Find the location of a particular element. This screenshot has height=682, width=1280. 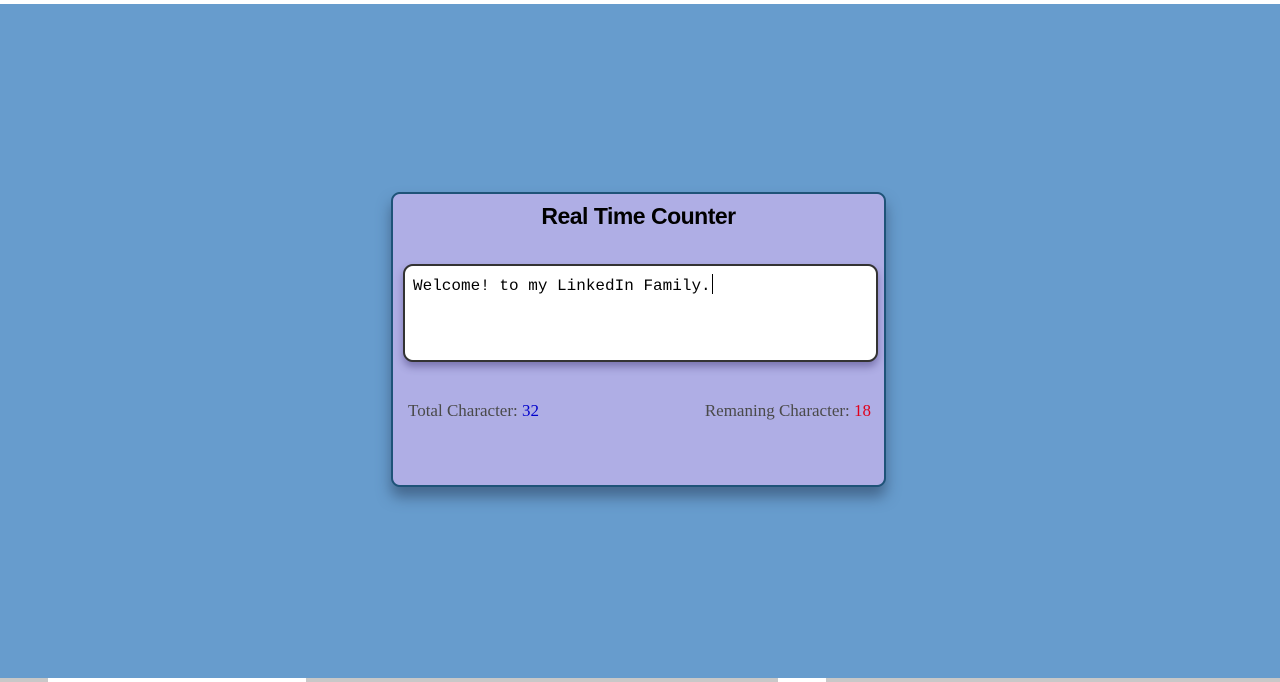

total-character-label: Total Character: is located at coordinates (465, 410).